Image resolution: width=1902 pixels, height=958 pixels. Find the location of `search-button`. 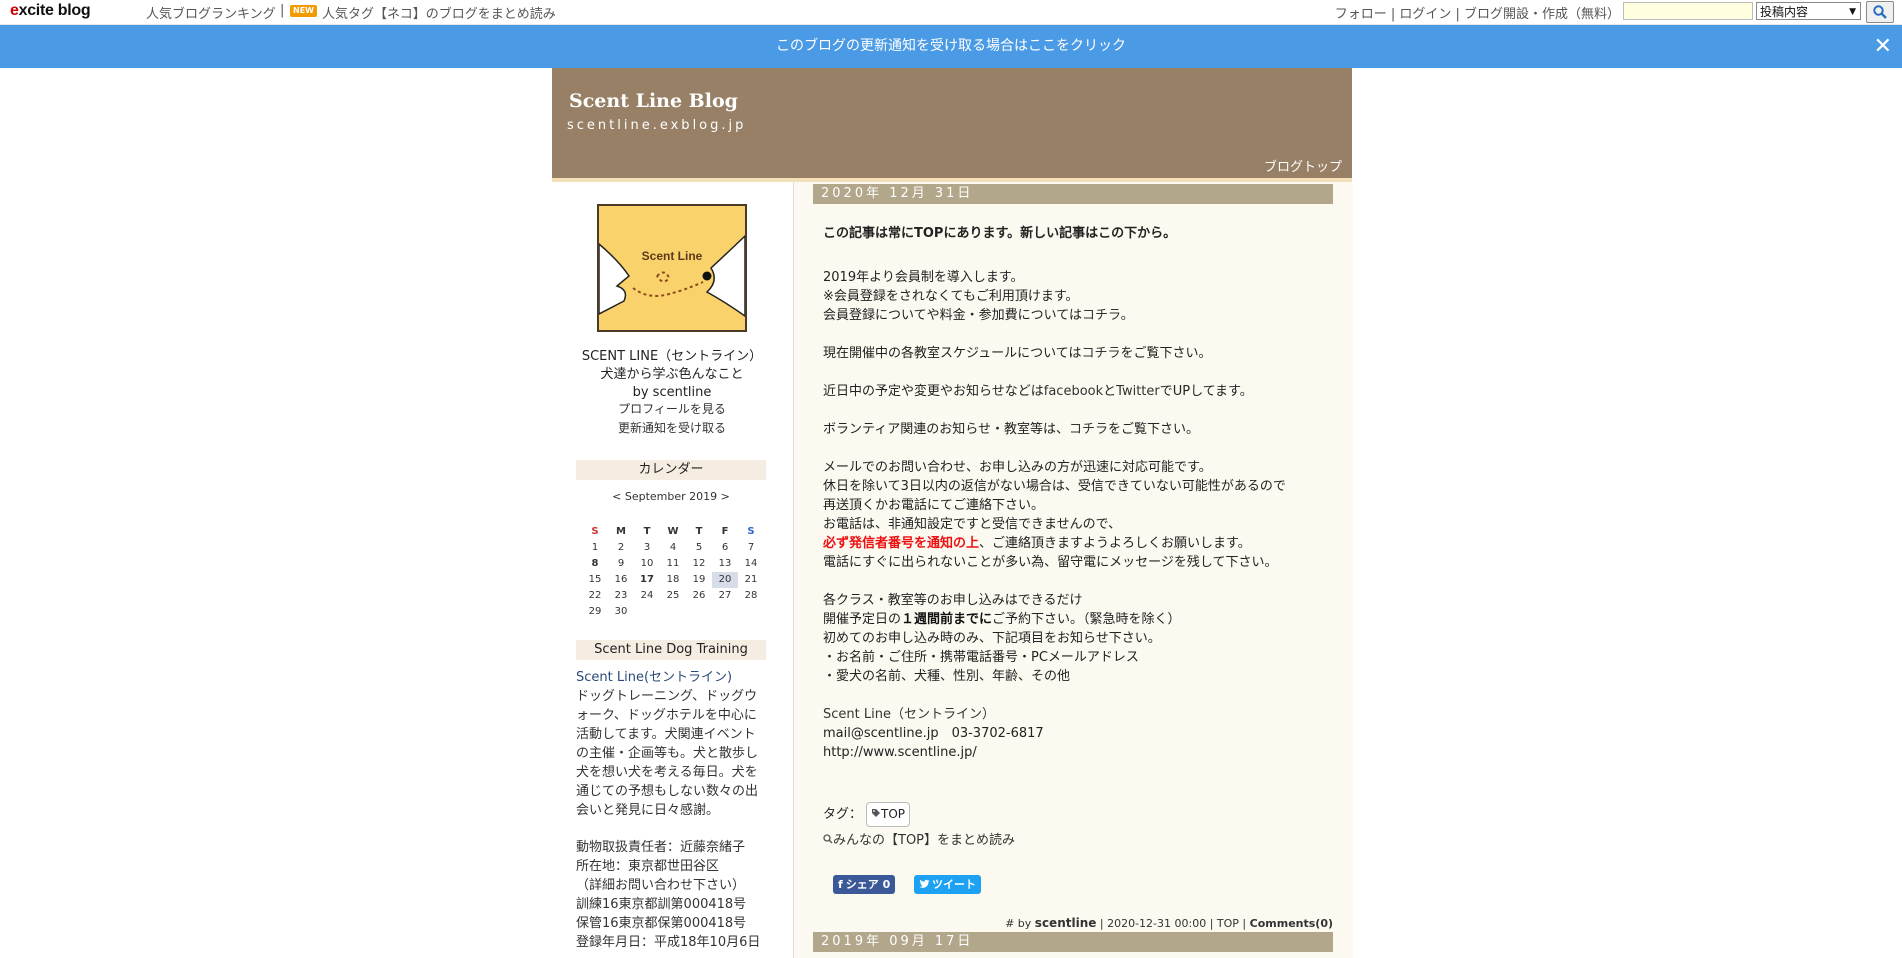

search-button is located at coordinates (1880, 12).